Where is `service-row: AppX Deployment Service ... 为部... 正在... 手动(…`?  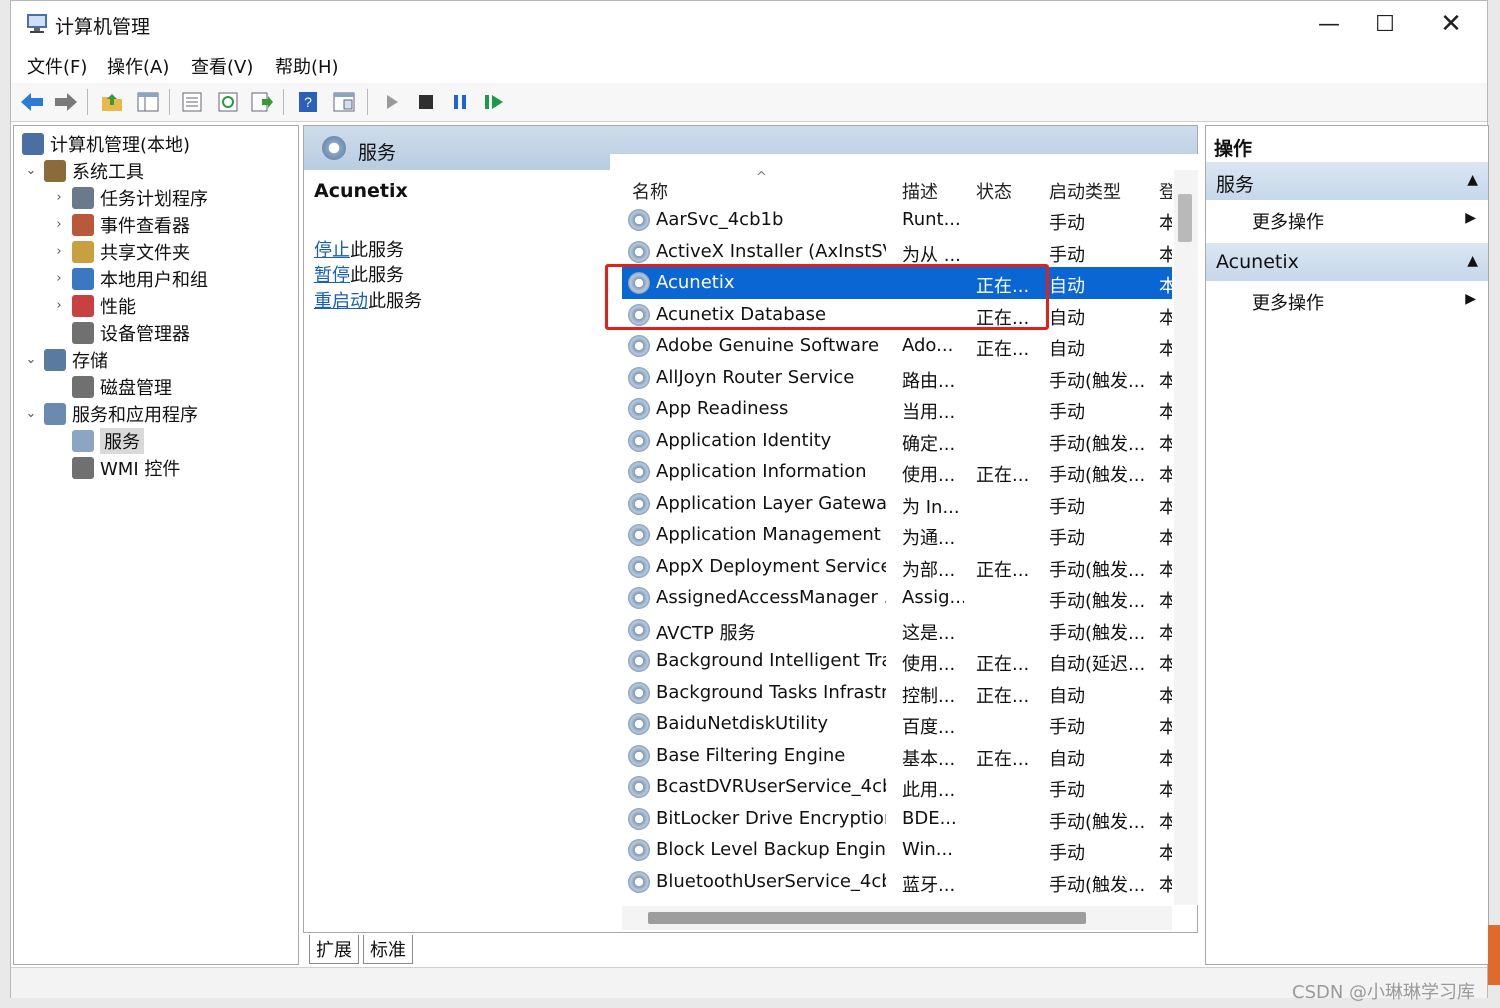 service-row: AppX Deployment Service ... 为部... 正在... 手动(… is located at coordinates (897, 567).